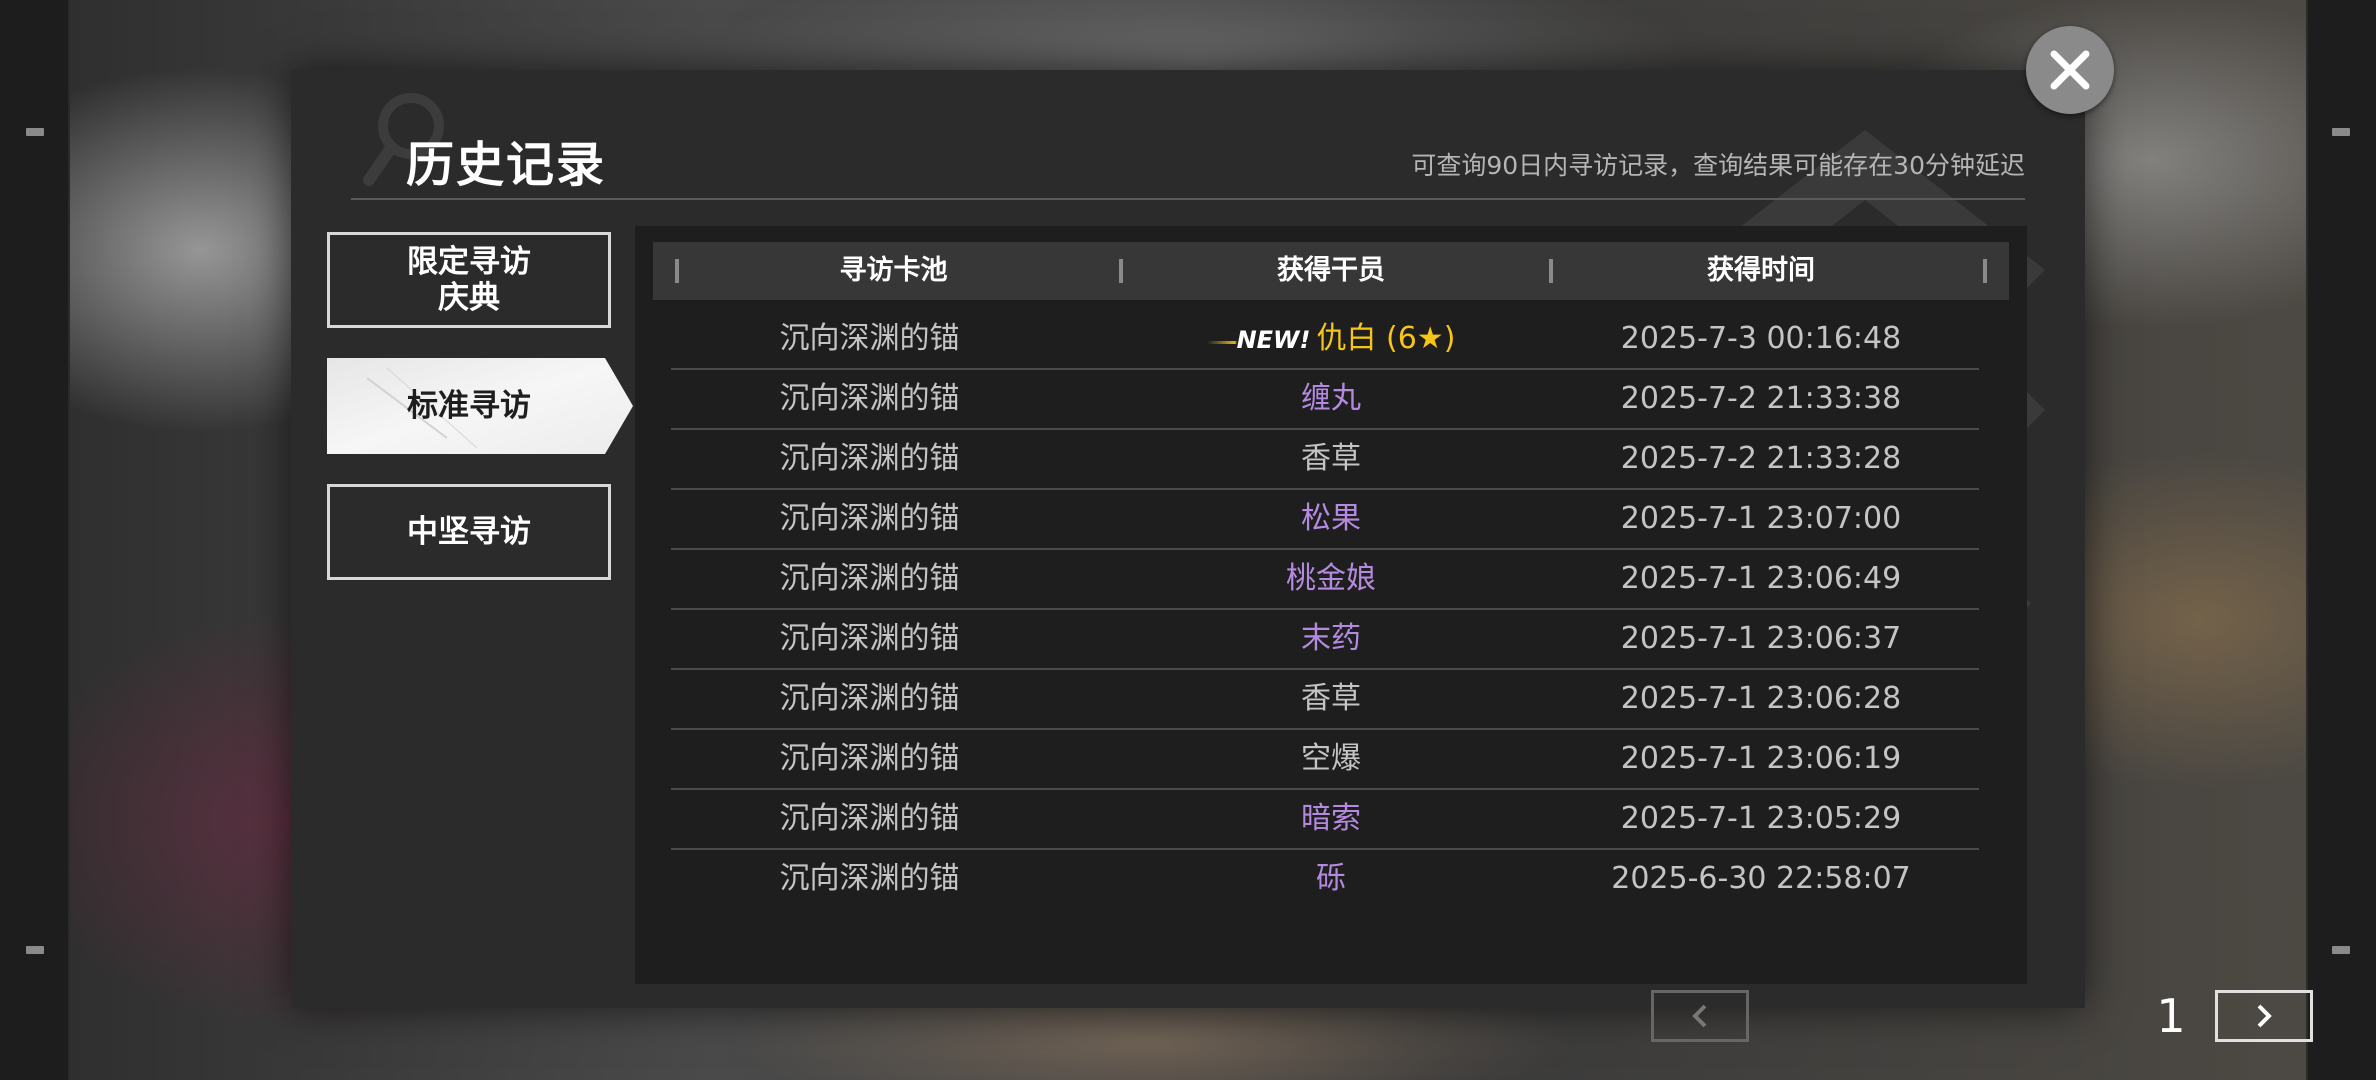 The width and height of the screenshot is (2376, 1080). I want to click on new-badge: NEW!, so click(1258, 340).